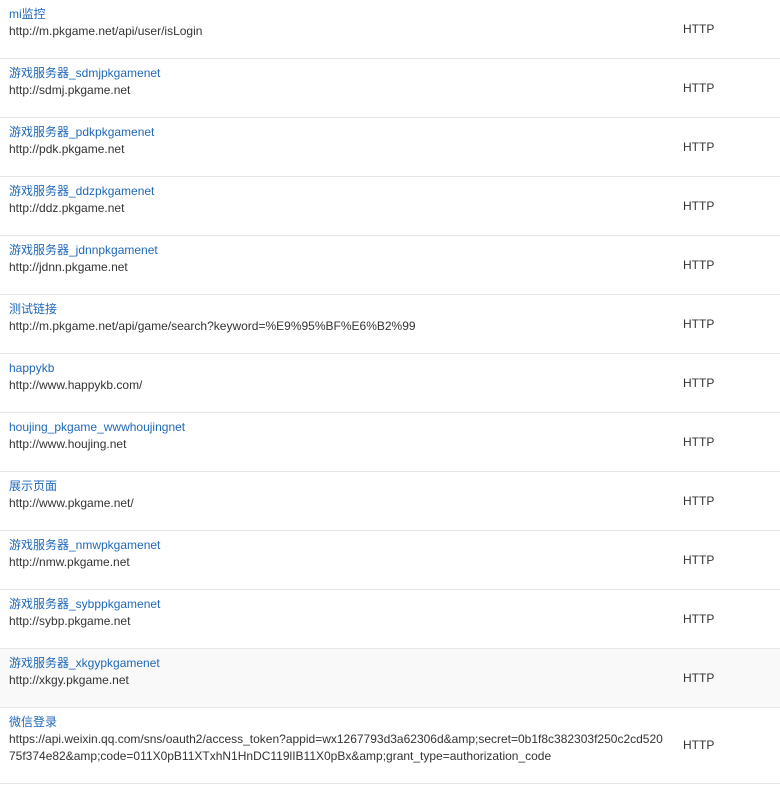 This screenshot has width=780, height=790. What do you see at coordinates (339, 191) in the screenshot?
I see `monitor-name-link: 游戏服务器_ddzpkgamenet` at bounding box center [339, 191].